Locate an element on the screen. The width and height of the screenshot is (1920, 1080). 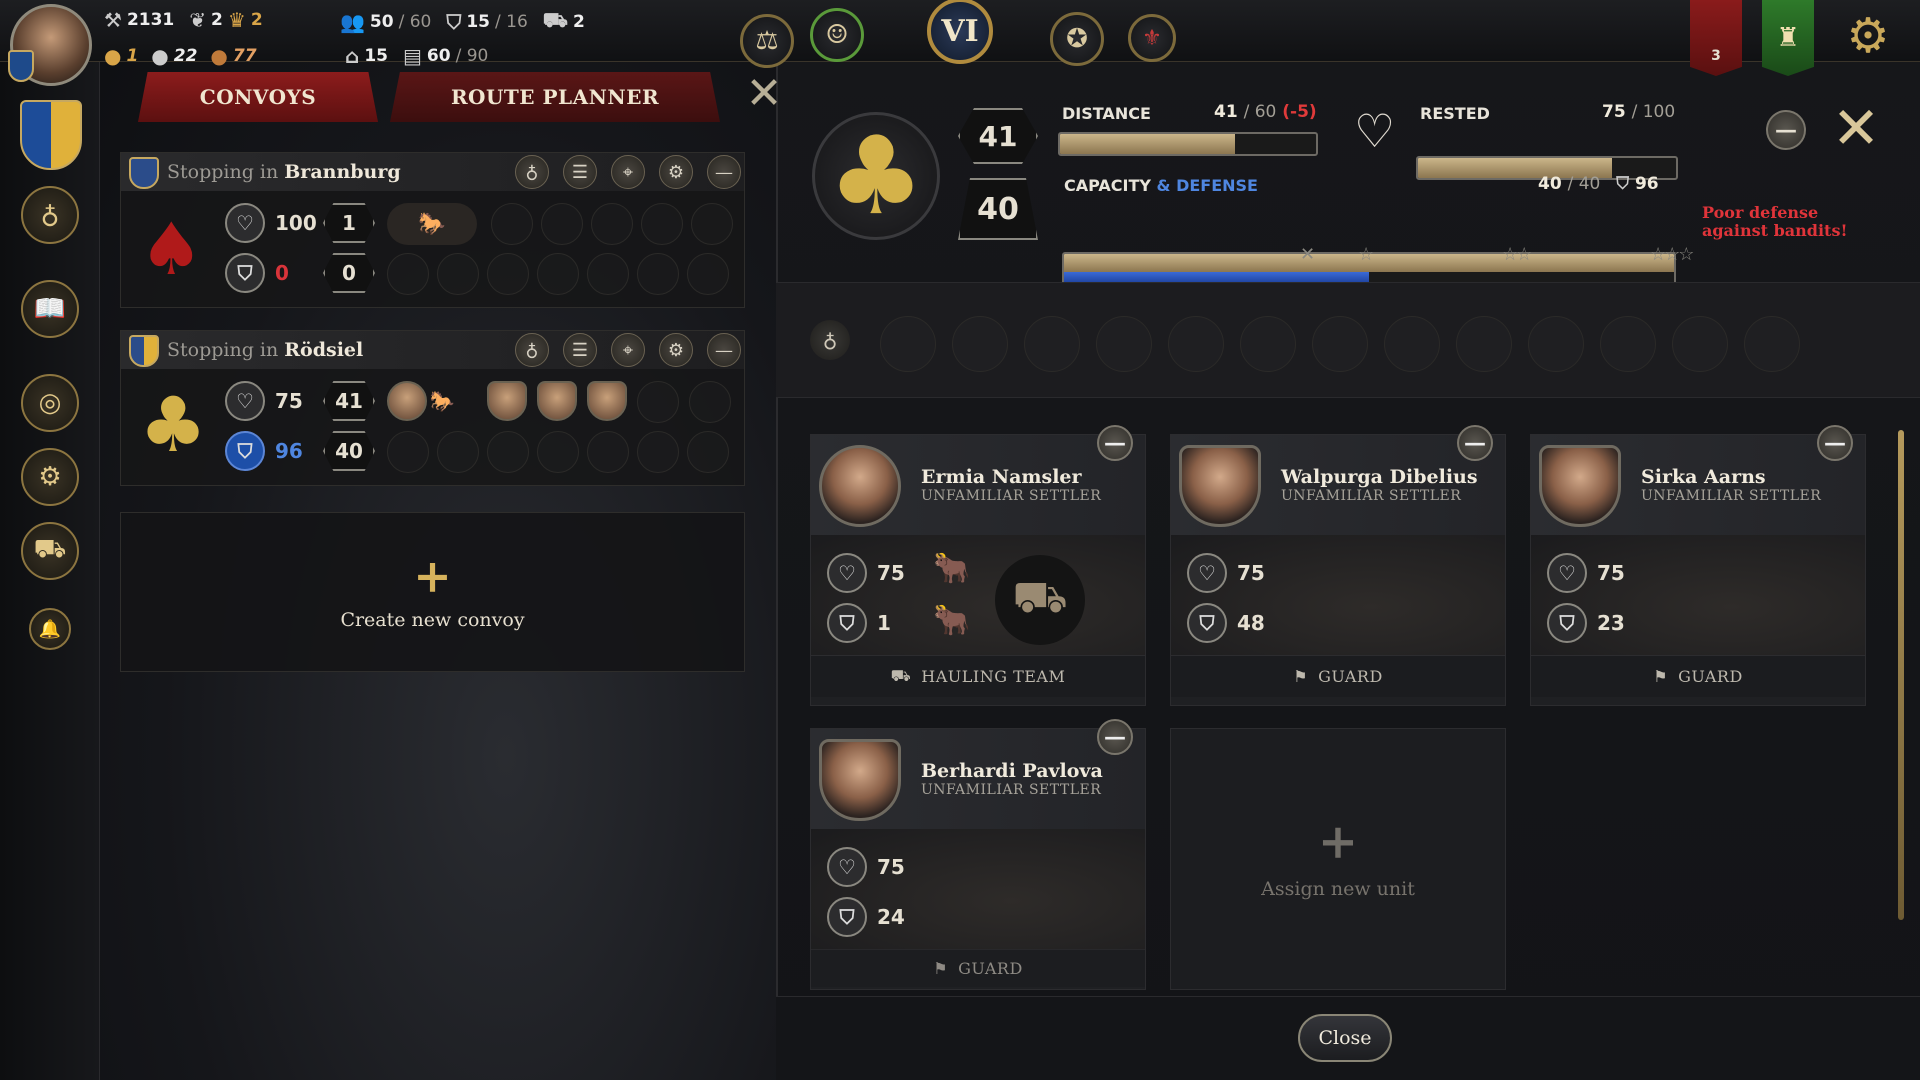
town-shield-icon is located at coordinates (51, 135).